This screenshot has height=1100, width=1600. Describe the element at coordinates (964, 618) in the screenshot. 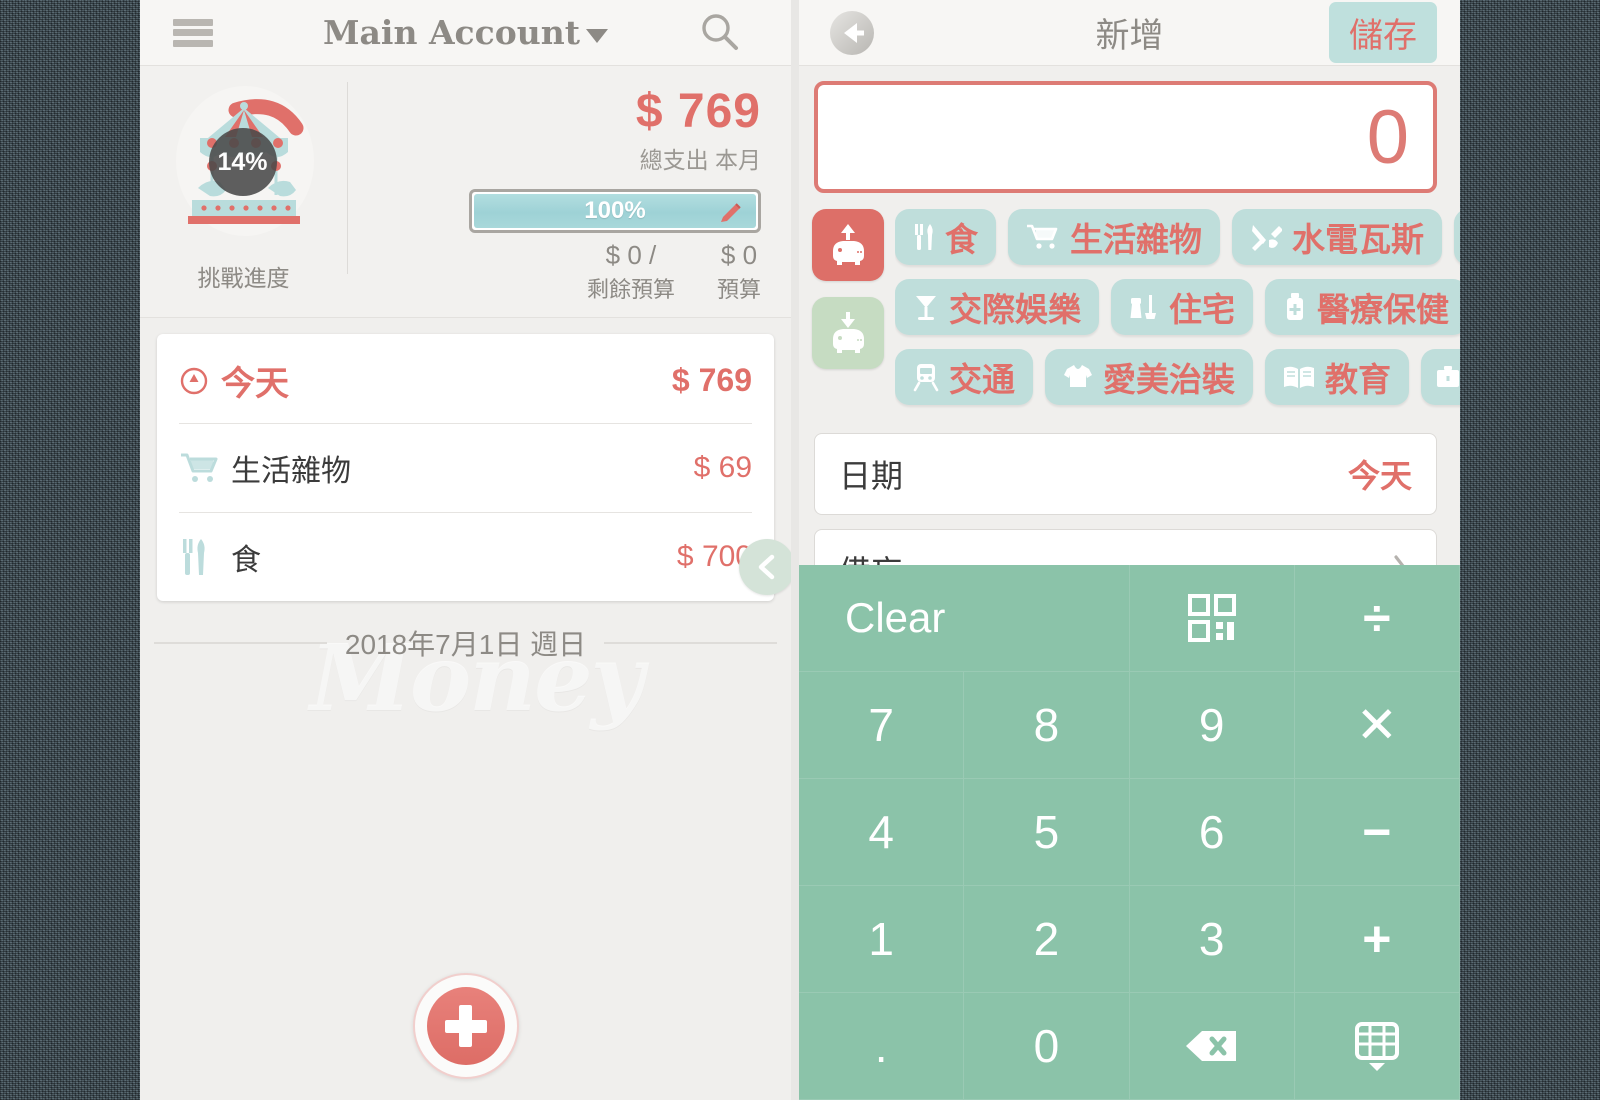

I see `key-clear: Clear` at that location.